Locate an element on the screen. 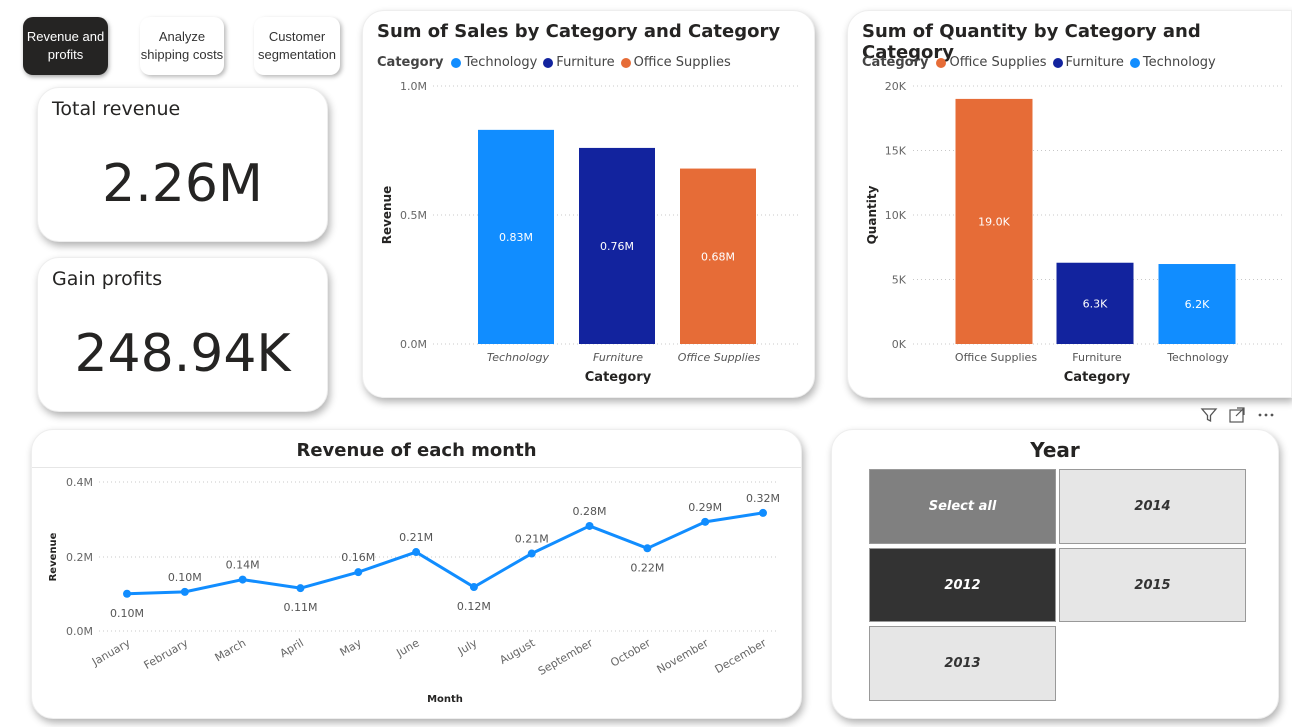 The image size is (1292, 727). y-tick-label: 0K is located at coordinates (899, 344).